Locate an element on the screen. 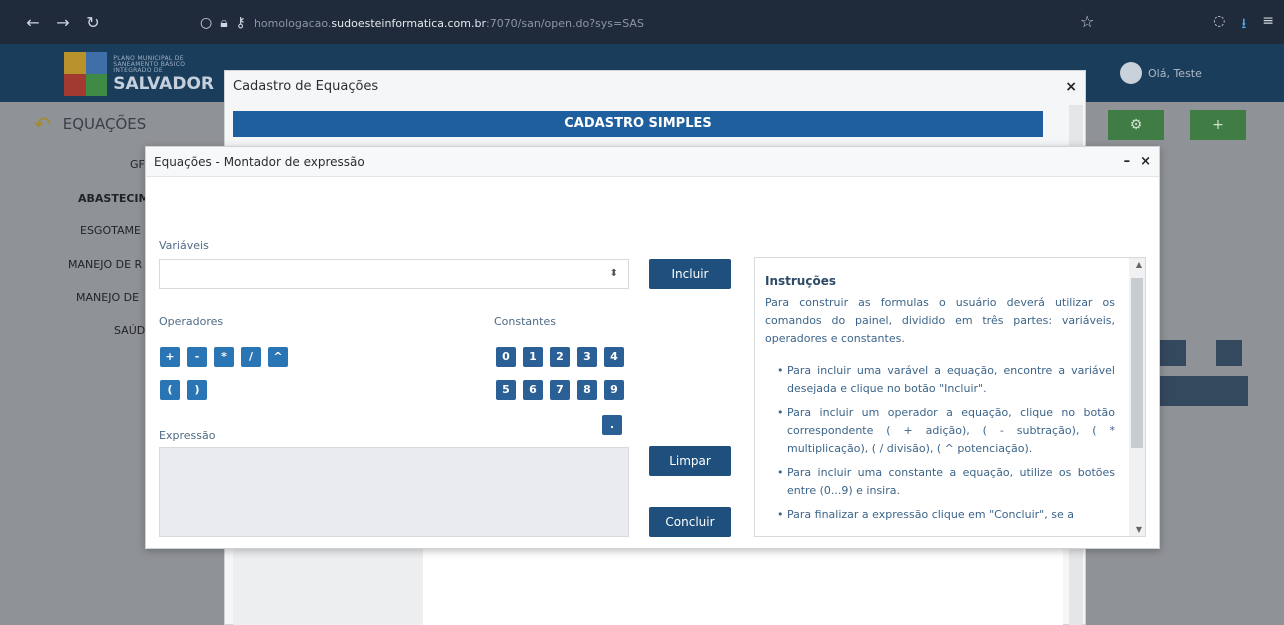 Image resolution: width=1284 pixels, height=625 pixels. montador-title: Equações - Montador de expressão is located at coordinates (259, 162).